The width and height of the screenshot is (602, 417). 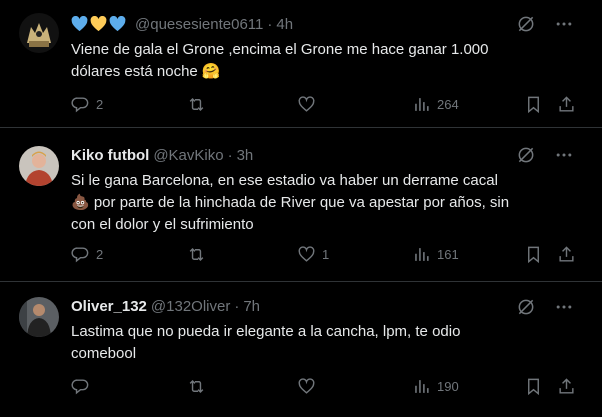 What do you see at coordinates (326, 106) in the screenshot?
I see `tweet-actions: 2 264` at bounding box center [326, 106].